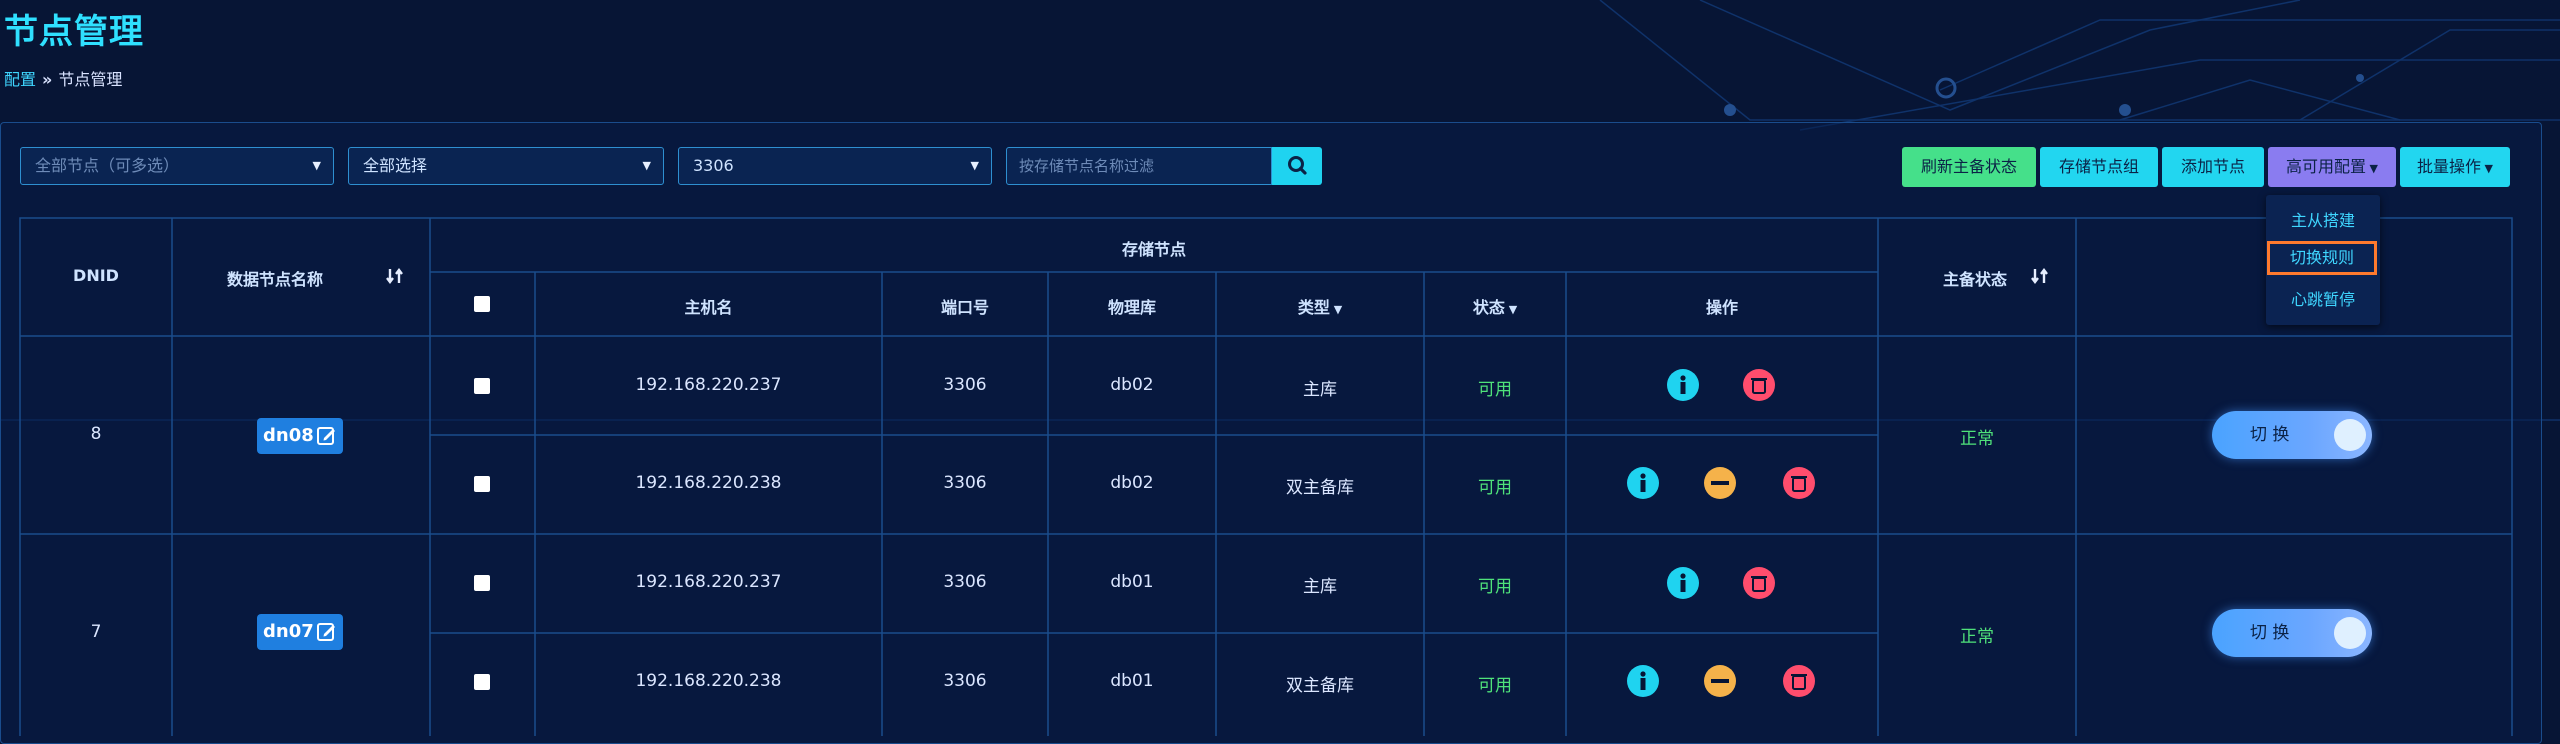 This screenshot has width=2560, height=744. What do you see at coordinates (835, 166) in the screenshot?
I see `port-dropdown: 3306 ▼` at bounding box center [835, 166].